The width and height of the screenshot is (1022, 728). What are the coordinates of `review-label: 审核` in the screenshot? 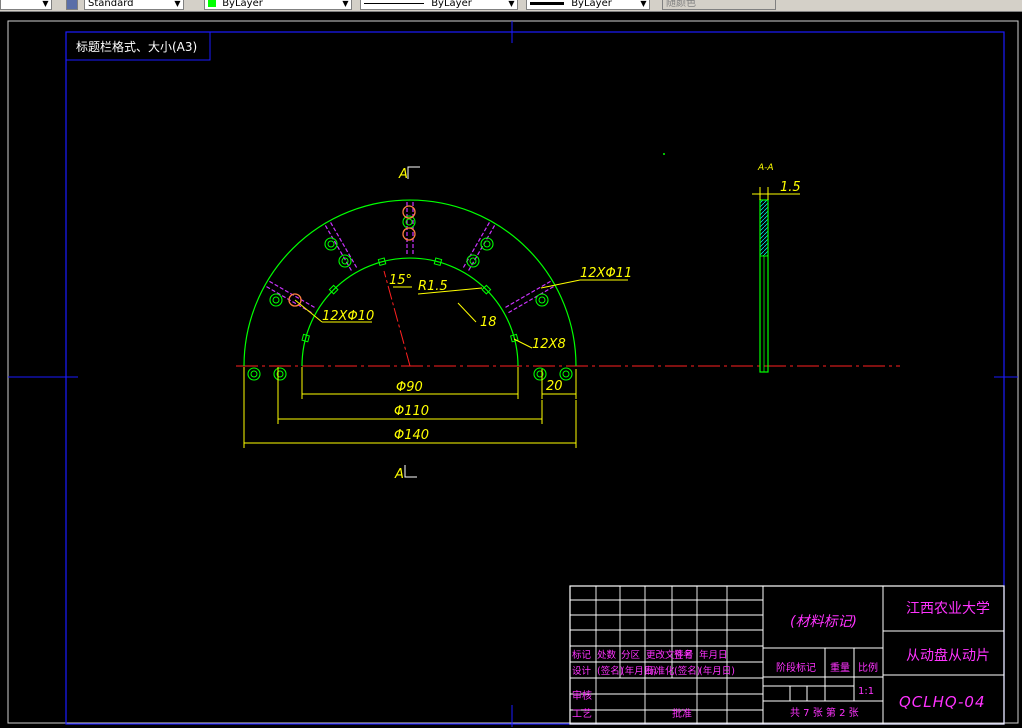 It's located at (582, 695).